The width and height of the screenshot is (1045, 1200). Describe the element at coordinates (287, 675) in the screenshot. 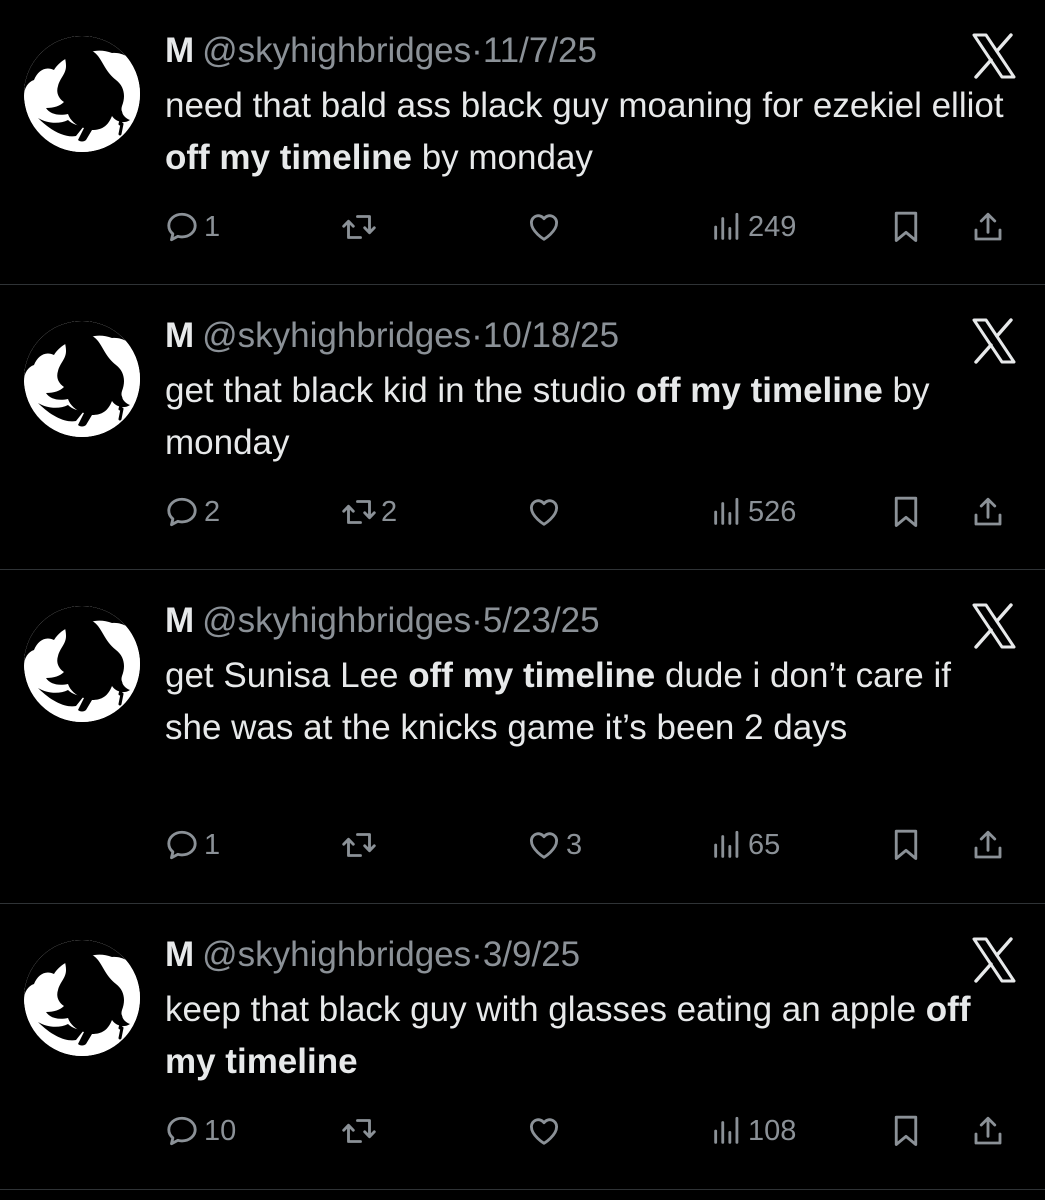

I see `tweet-text-part: get Sunisa Lee` at that location.